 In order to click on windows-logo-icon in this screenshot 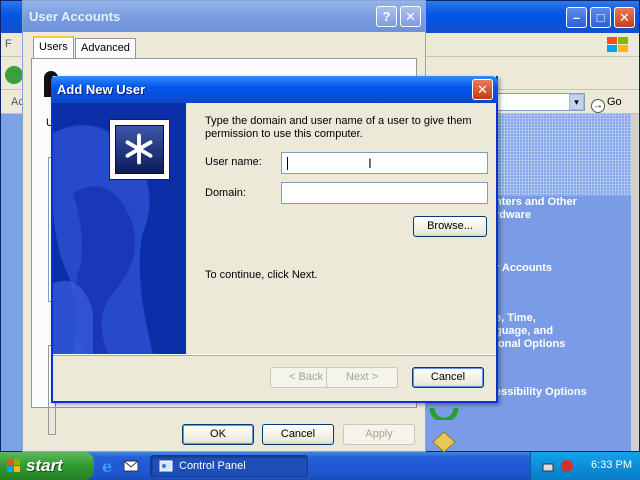, I will do `click(617, 44)`.